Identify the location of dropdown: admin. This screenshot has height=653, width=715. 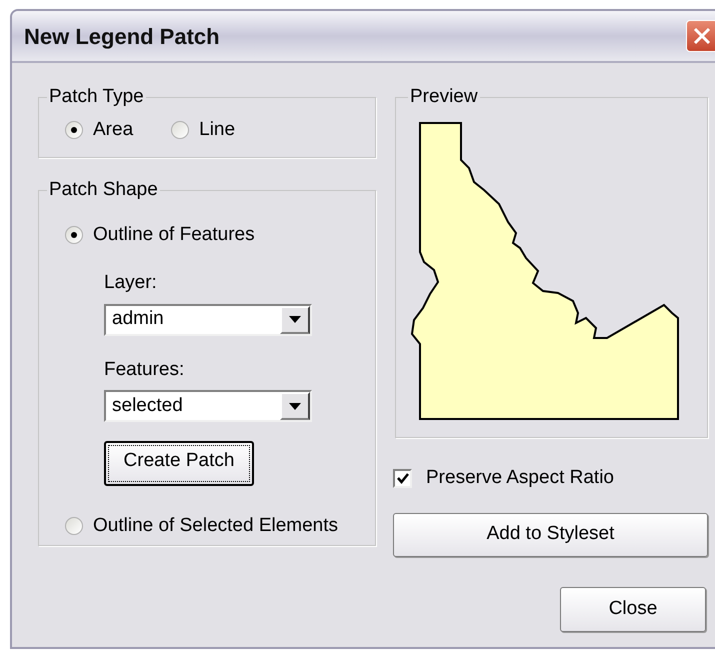
(208, 320).